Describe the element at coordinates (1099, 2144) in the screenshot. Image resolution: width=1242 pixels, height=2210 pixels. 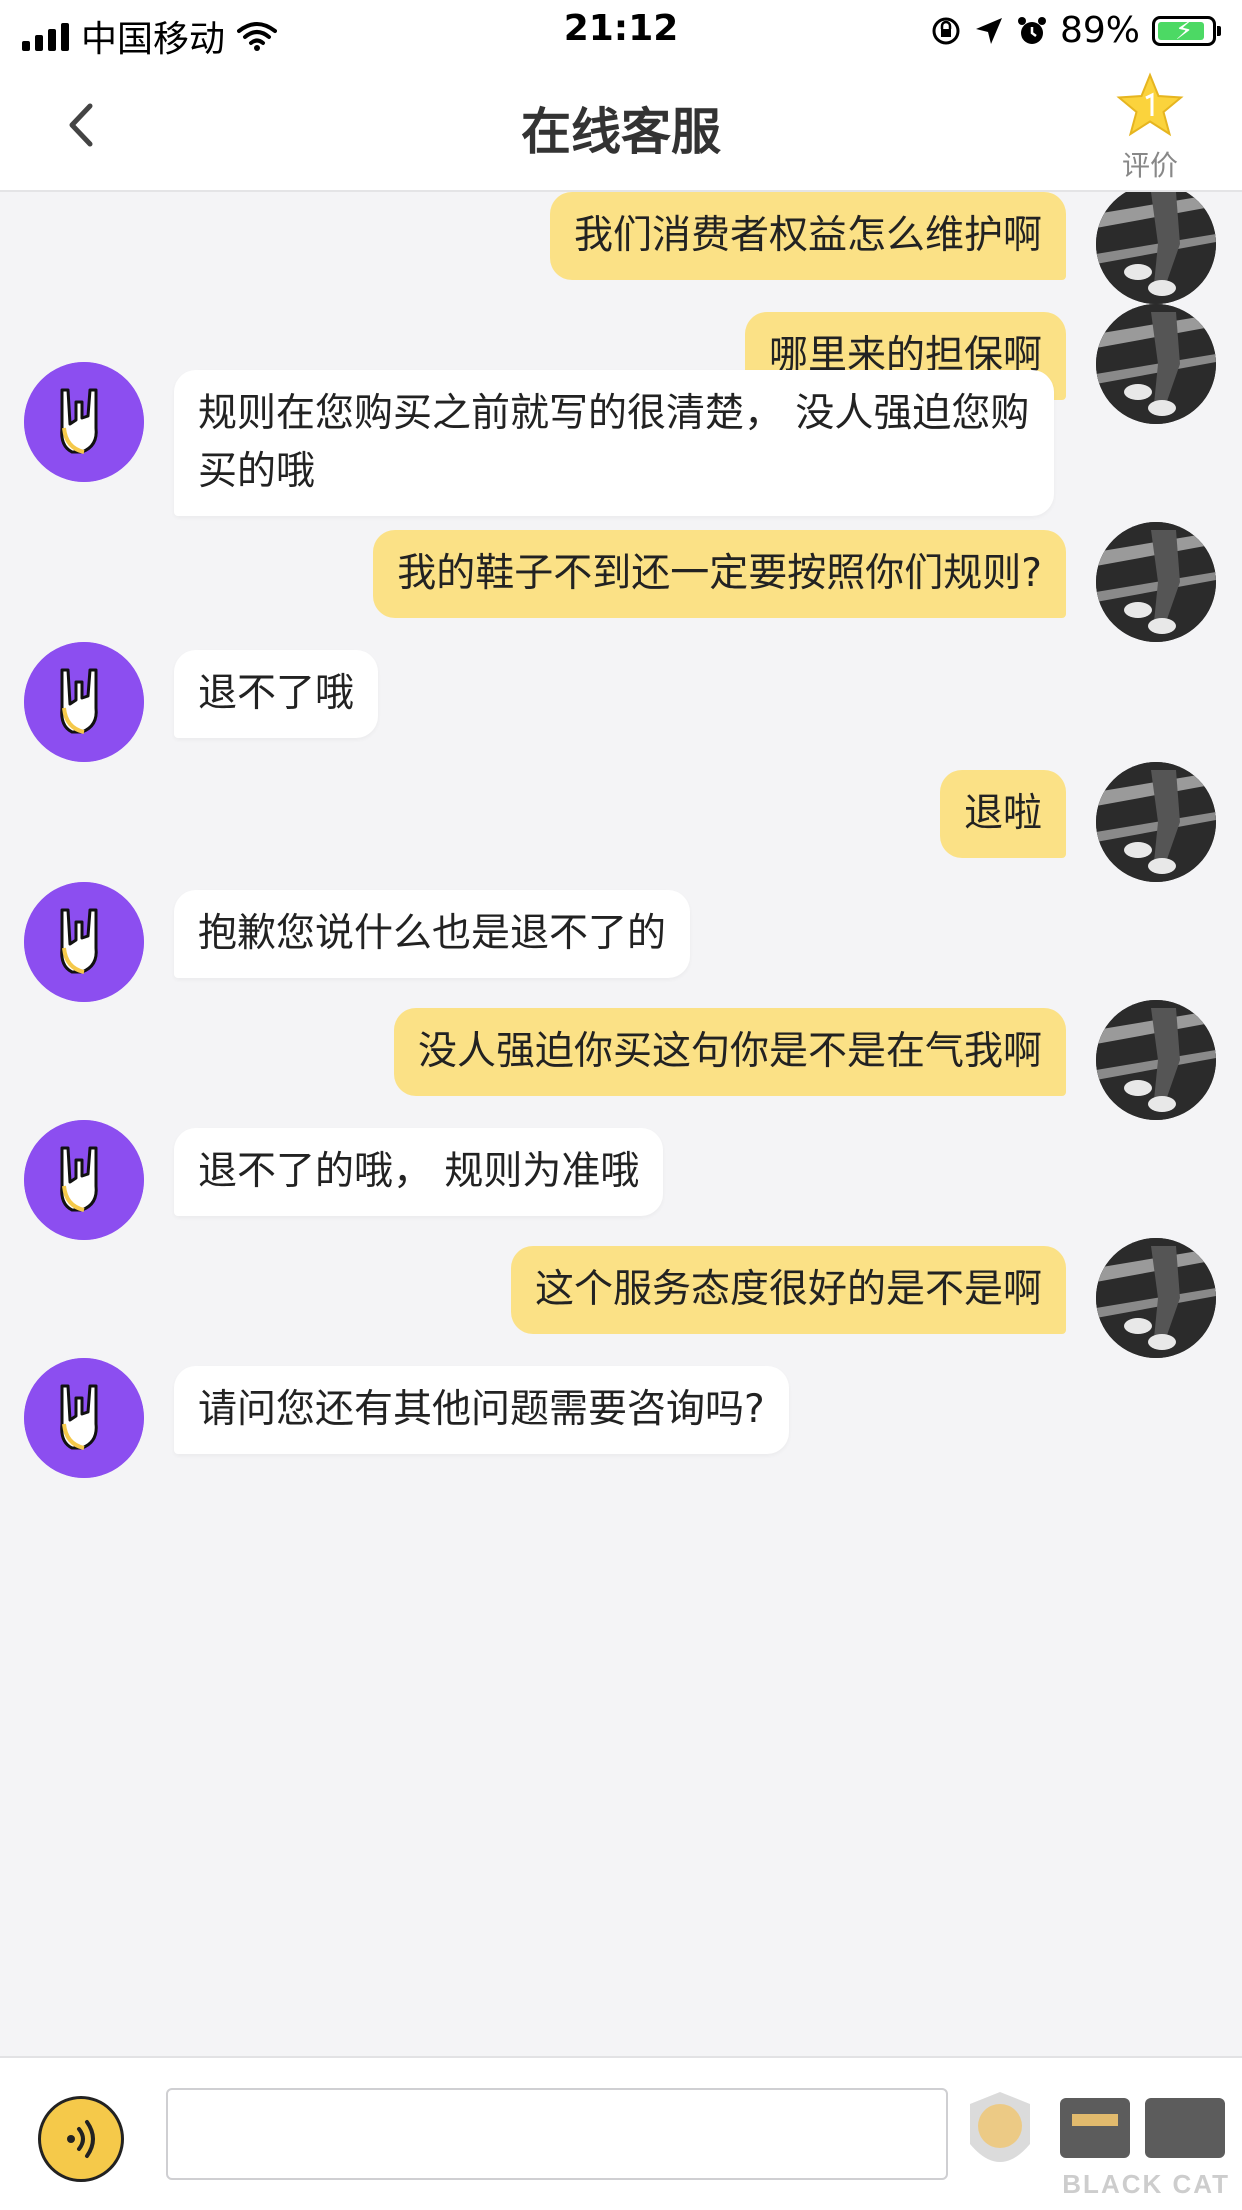
I see `watermark: BLACK CAT` at that location.